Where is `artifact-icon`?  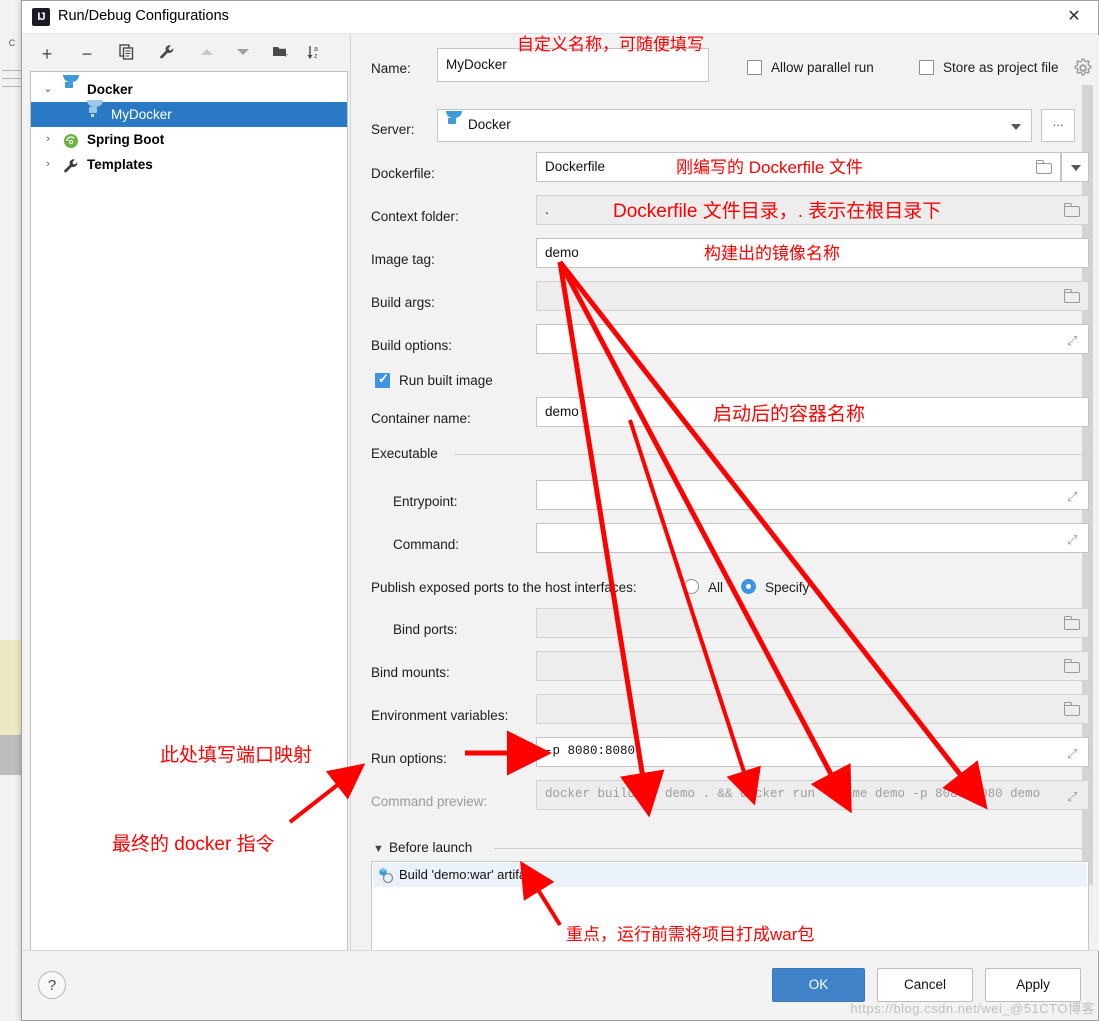
artifact-icon is located at coordinates (386, 875).